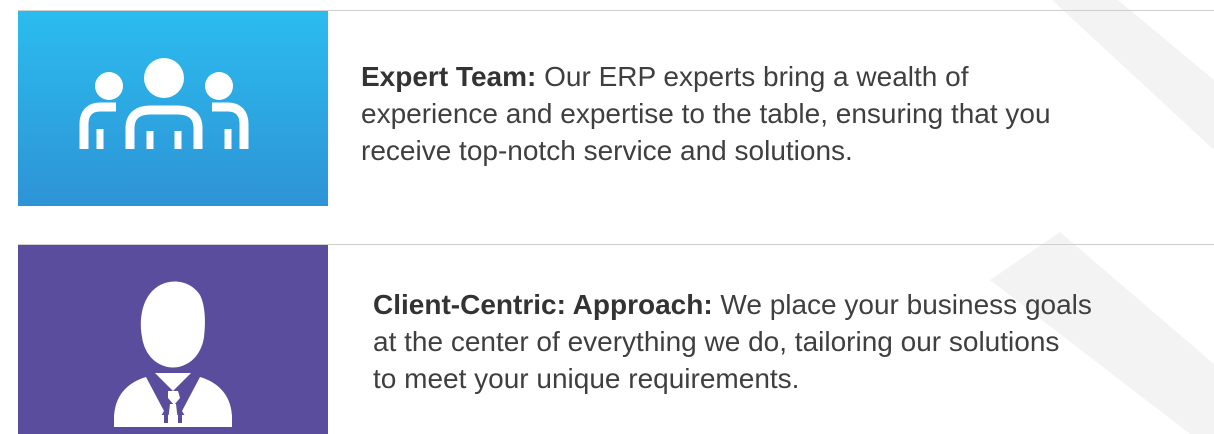  What do you see at coordinates (164, 103) in the screenshot?
I see `team-icon` at bounding box center [164, 103].